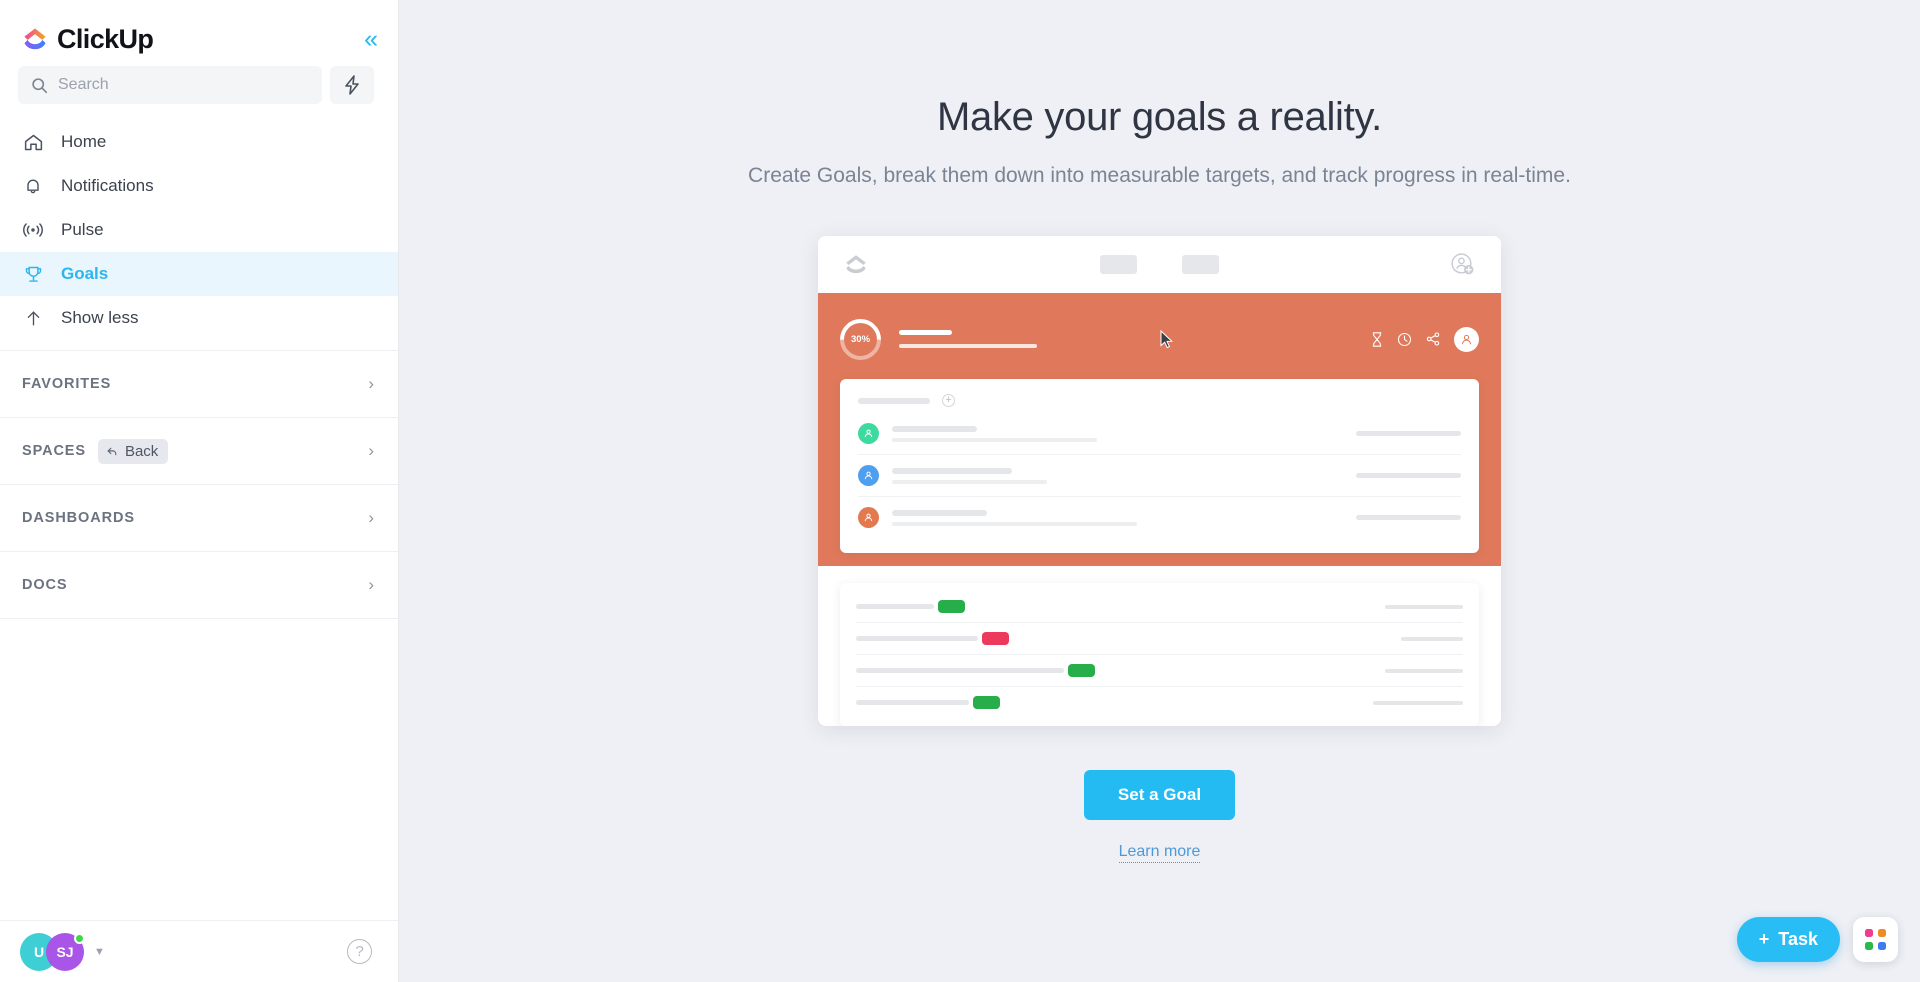  I want to click on back-chip-label: Back, so click(141, 451).